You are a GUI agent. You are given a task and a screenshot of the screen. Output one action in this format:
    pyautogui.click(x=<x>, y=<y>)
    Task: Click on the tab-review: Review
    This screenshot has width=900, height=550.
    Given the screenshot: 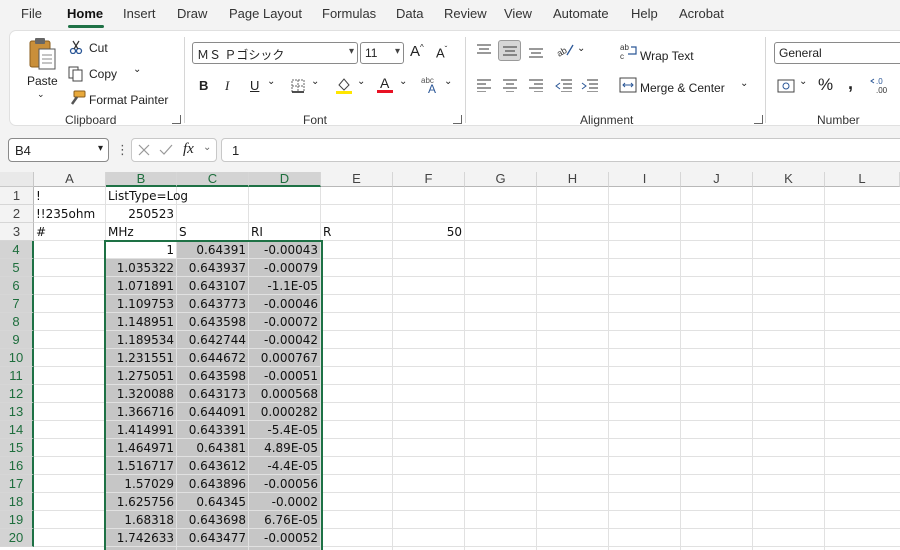 What is the action you would take?
    pyautogui.click(x=465, y=13)
    